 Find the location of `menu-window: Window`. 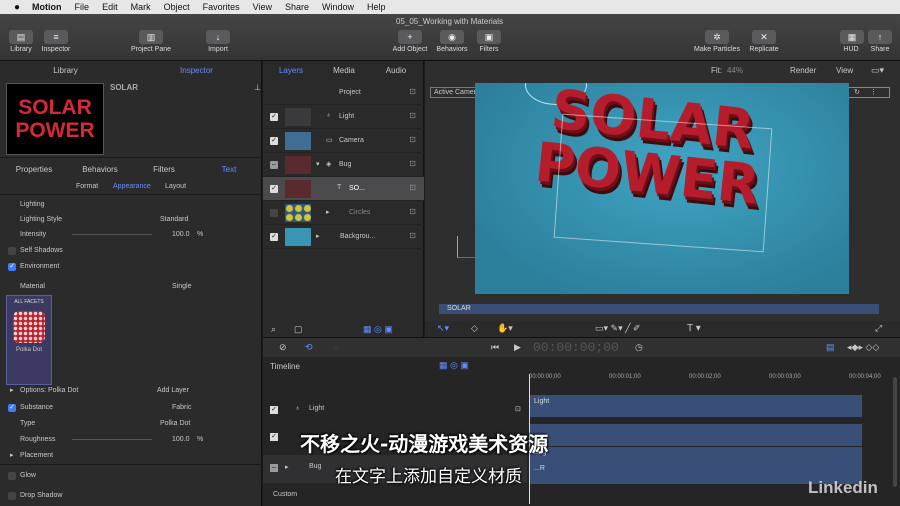

menu-window: Window is located at coordinates (338, 7).